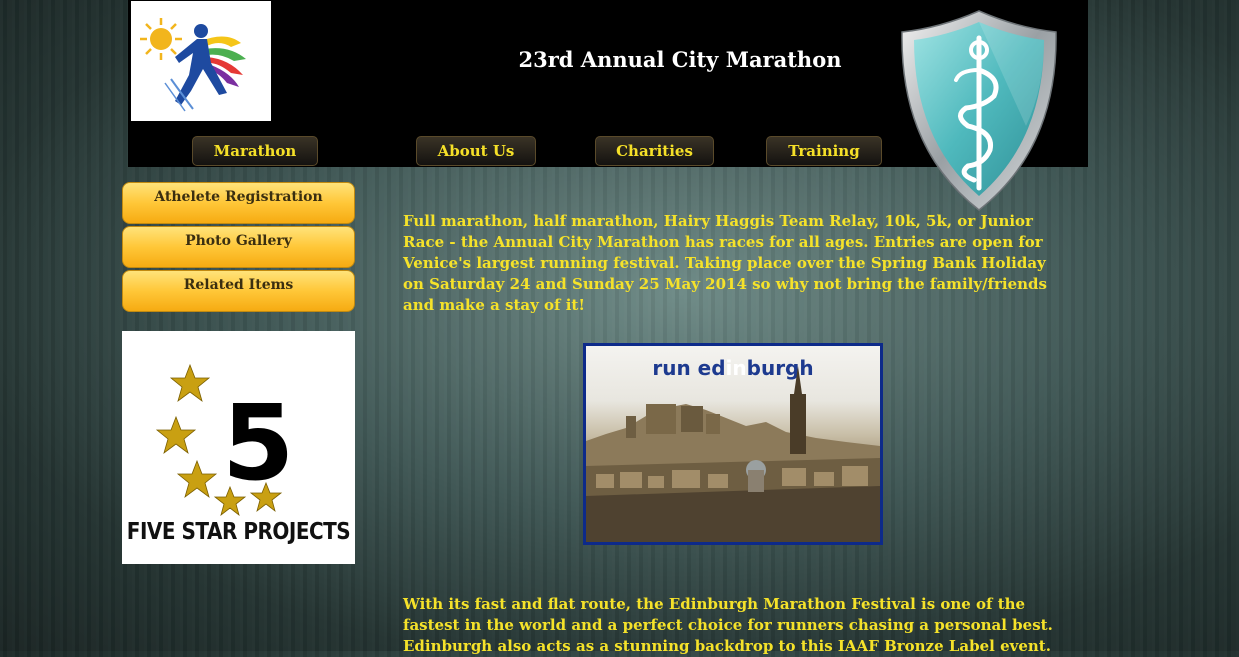 The height and width of the screenshot is (657, 1239). Describe the element at coordinates (193, 65) in the screenshot. I see `runner-logo-icon` at that location.